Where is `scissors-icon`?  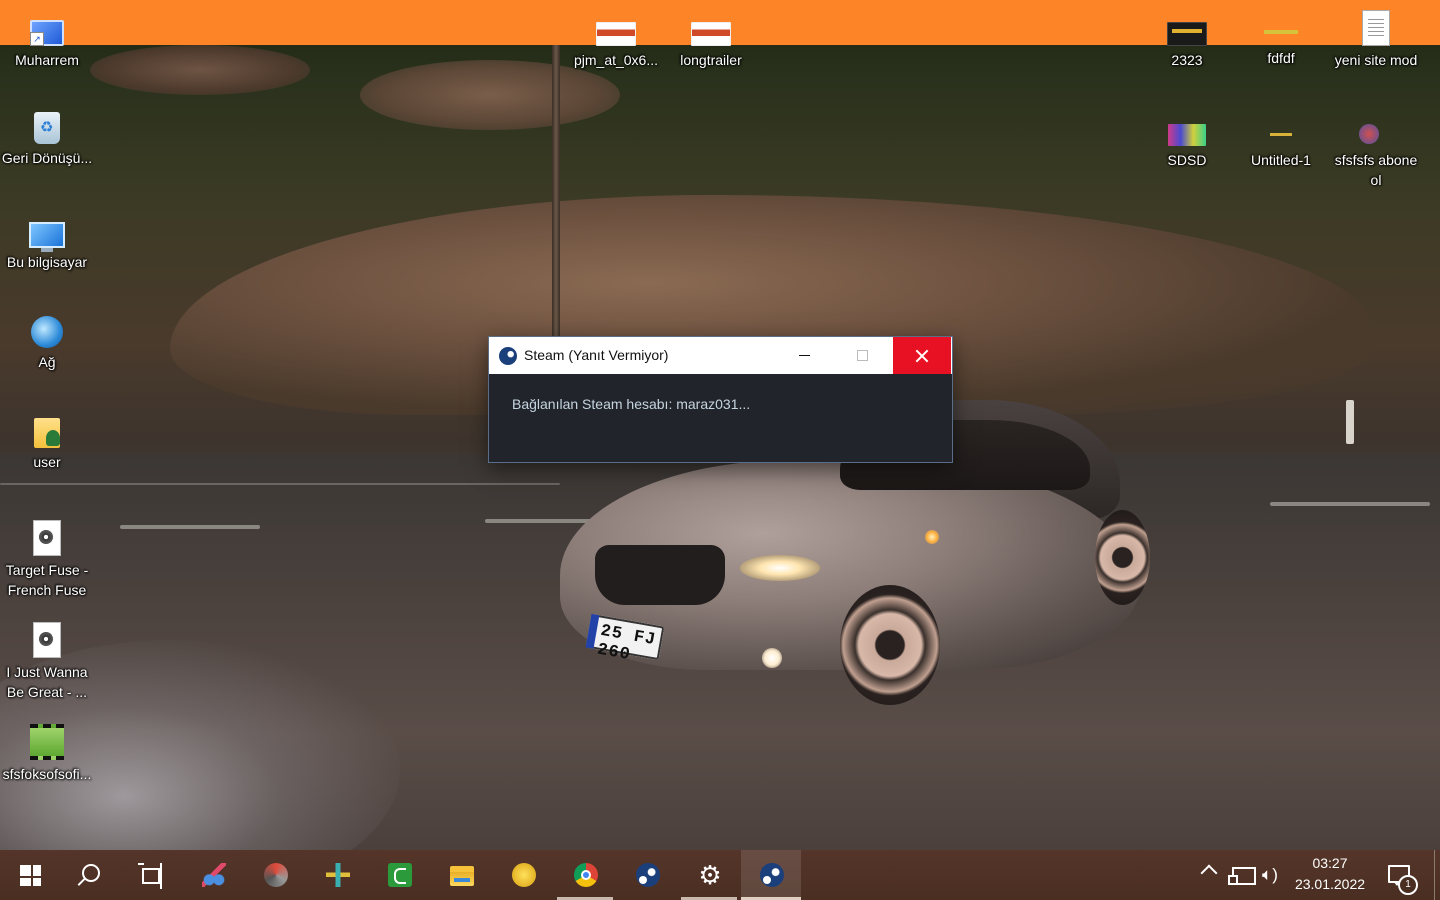
scissors-icon is located at coordinates (214, 875).